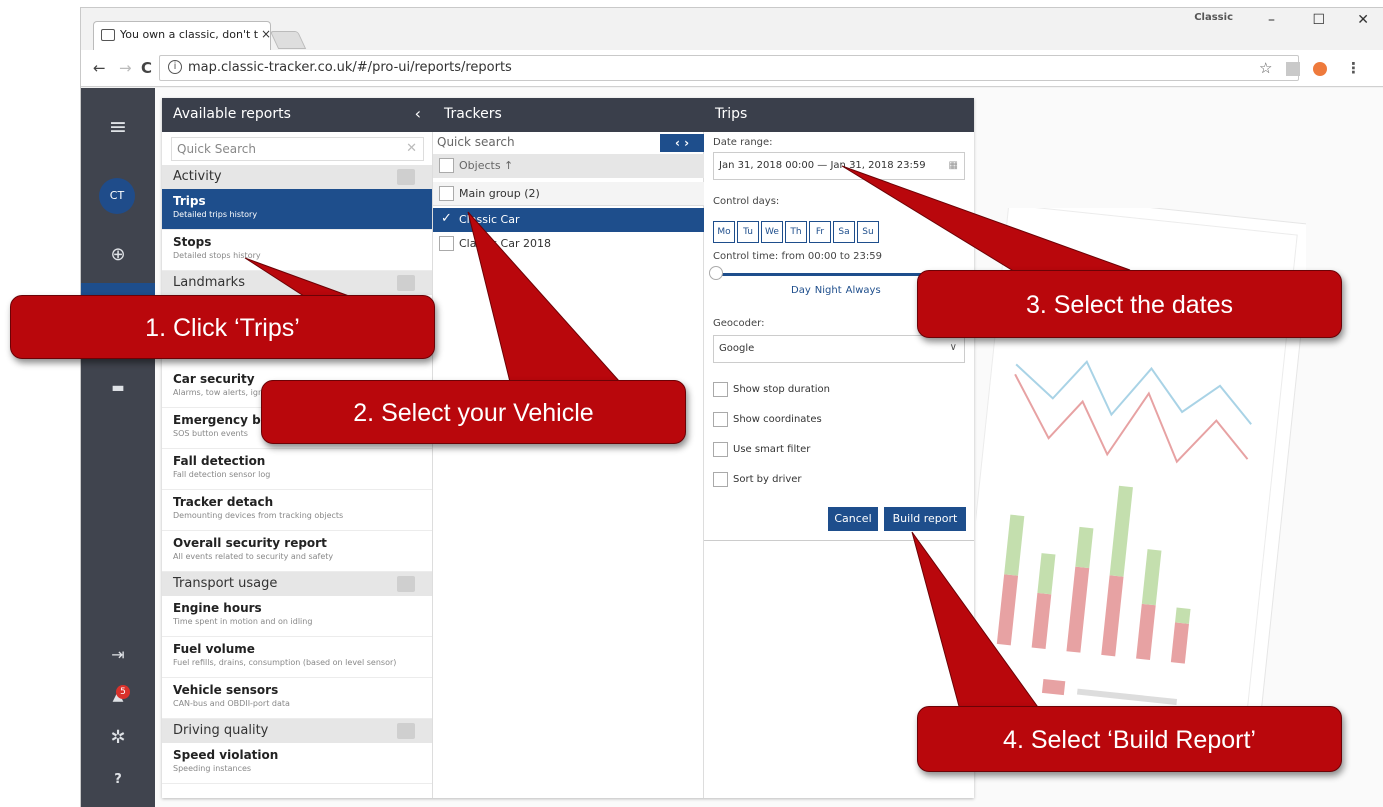 The width and height of the screenshot is (1383, 807). What do you see at coordinates (473, 412) in the screenshot?
I see `callout-select-vehicle: 2. Select your Vehicle` at bounding box center [473, 412].